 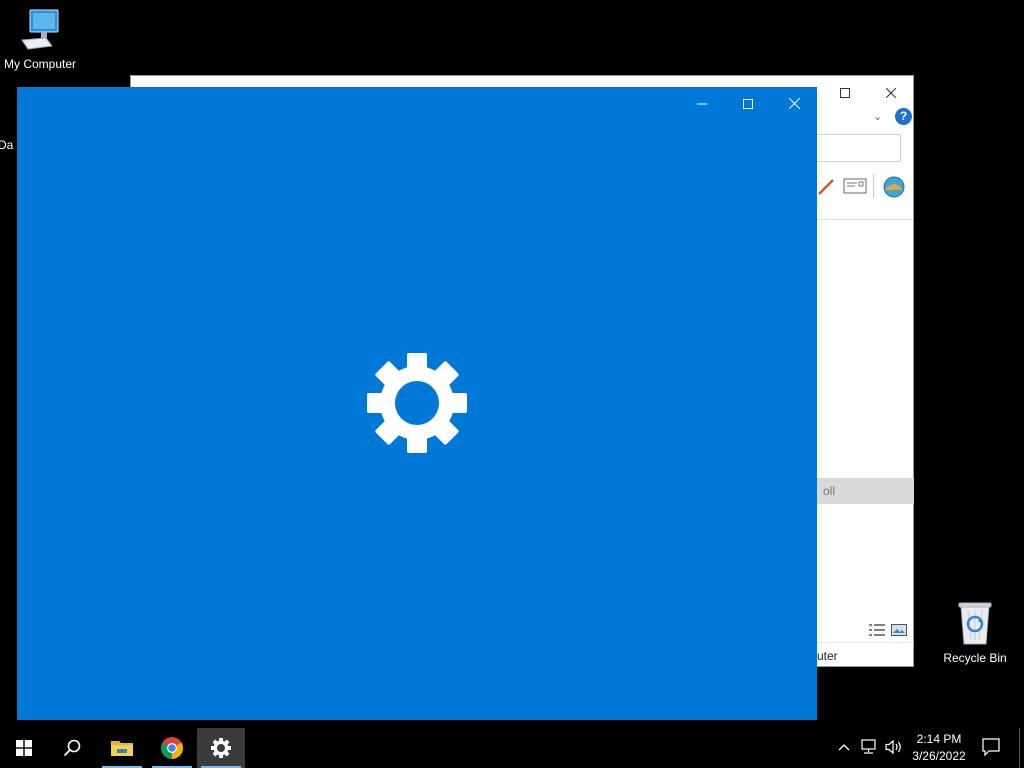 What do you see at coordinates (859, 148) in the screenshot?
I see `explorer-search-field` at bounding box center [859, 148].